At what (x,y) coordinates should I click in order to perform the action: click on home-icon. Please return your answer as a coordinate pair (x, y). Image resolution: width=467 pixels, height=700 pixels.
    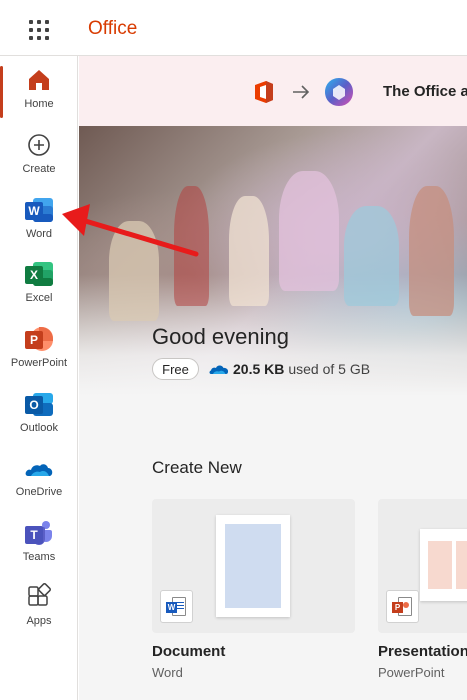
    Looking at the image, I should click on (39, 80).